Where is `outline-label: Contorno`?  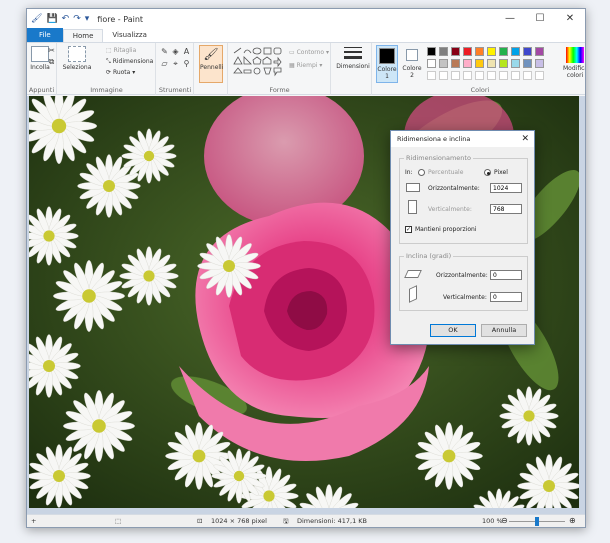 outline-label: Contorno is located at coordinates (310, 52).